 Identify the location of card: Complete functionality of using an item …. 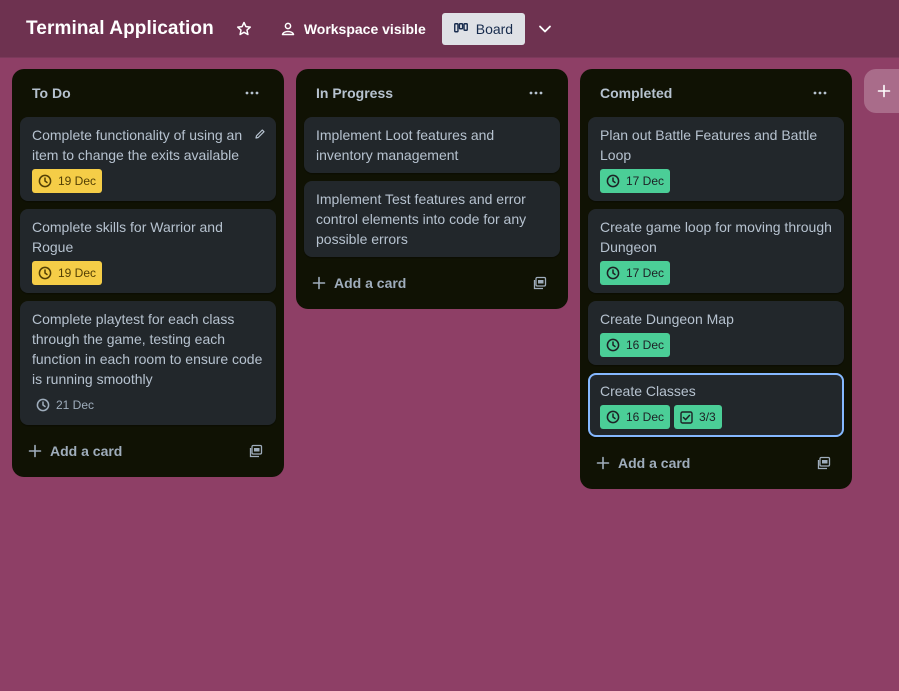
(148, 159).